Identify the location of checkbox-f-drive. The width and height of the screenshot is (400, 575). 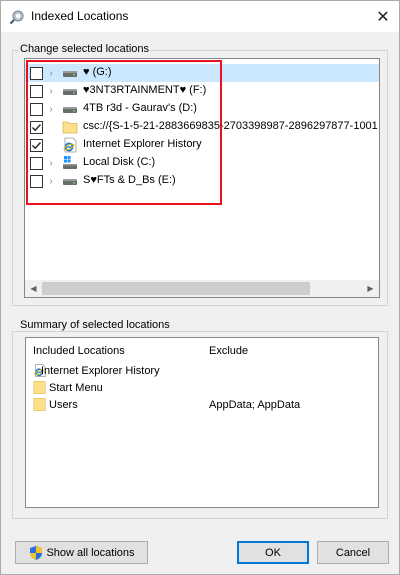
(36, 91).